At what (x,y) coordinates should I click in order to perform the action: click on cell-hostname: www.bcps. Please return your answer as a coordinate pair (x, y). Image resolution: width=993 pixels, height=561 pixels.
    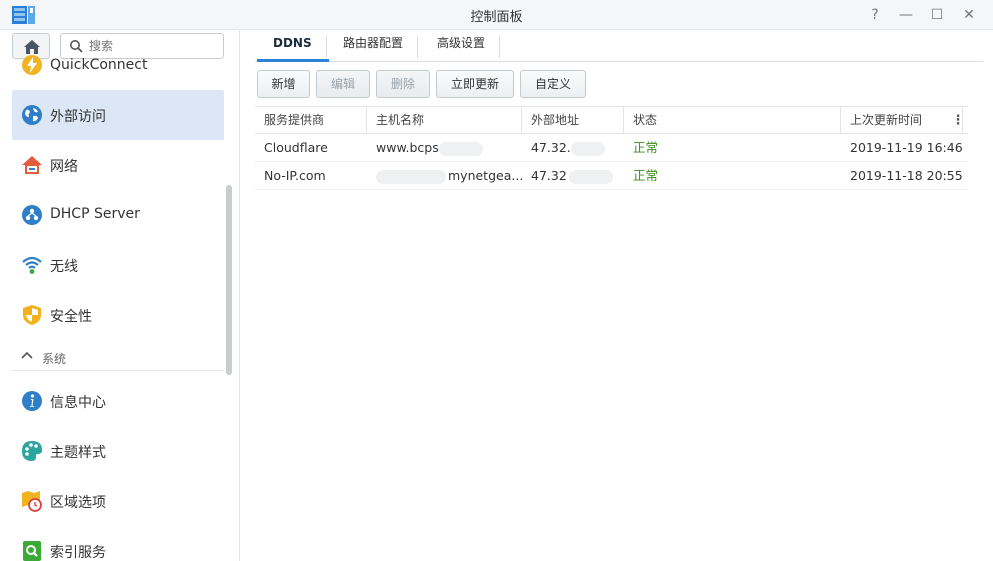
    Looking at the image, I should click on (444, 147).